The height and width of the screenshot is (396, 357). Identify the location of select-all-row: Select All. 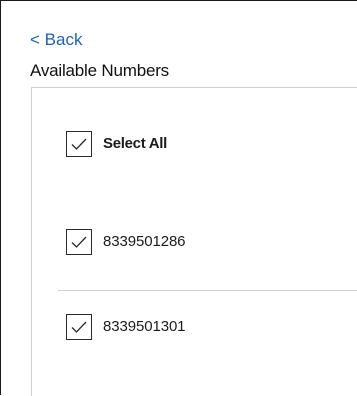
(116, 144).